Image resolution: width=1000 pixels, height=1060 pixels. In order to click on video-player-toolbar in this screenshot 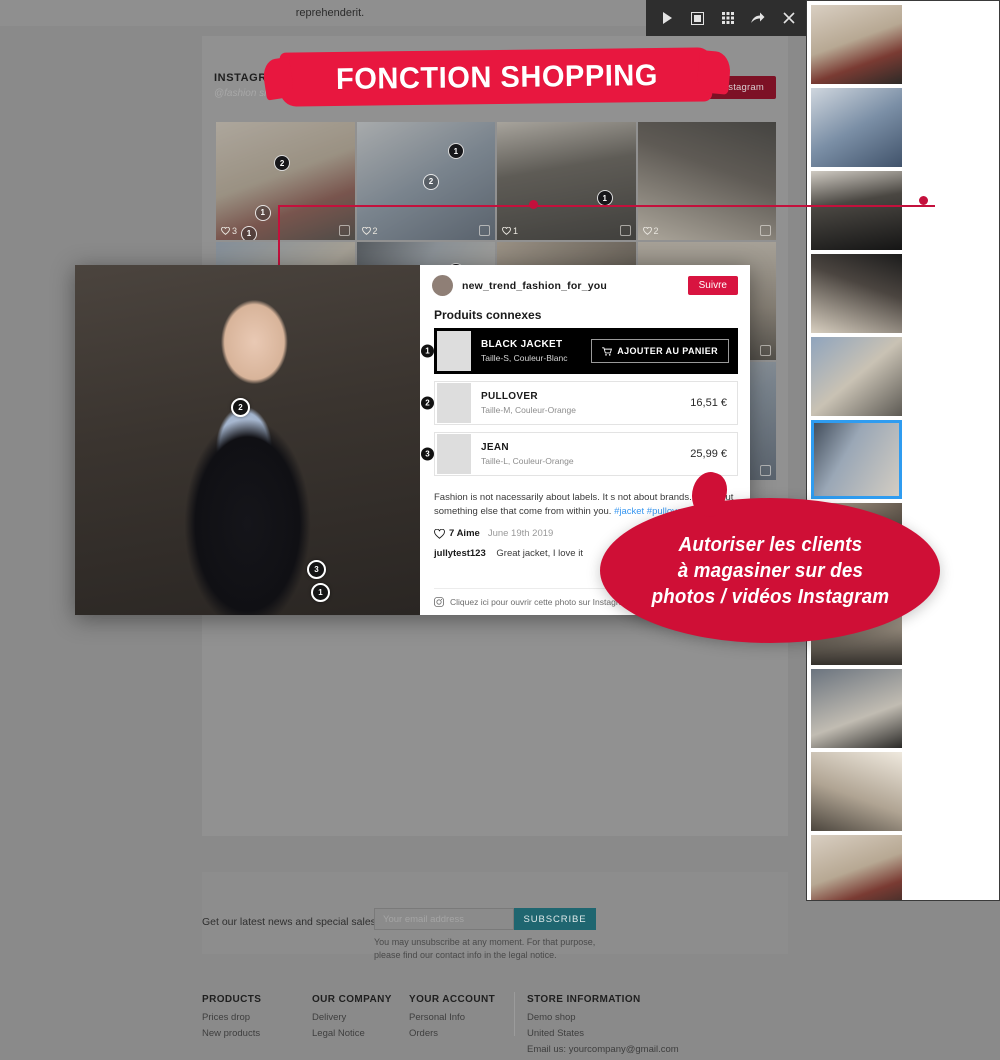, I will do `click(728, 18)`.